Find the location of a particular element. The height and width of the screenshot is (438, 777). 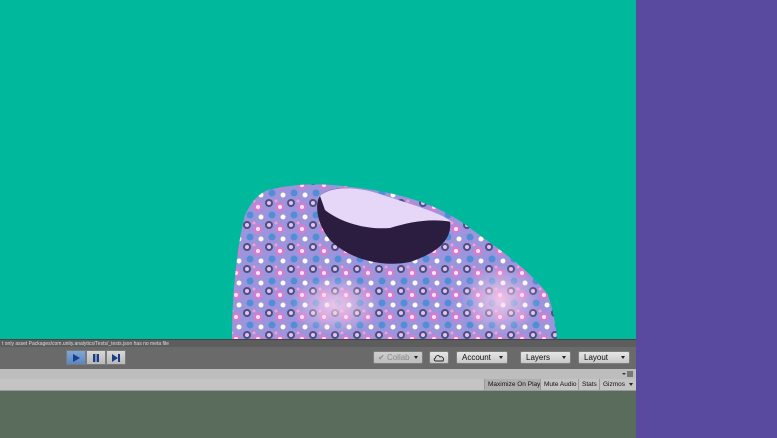

game-view is located at coordinates (318, 414).